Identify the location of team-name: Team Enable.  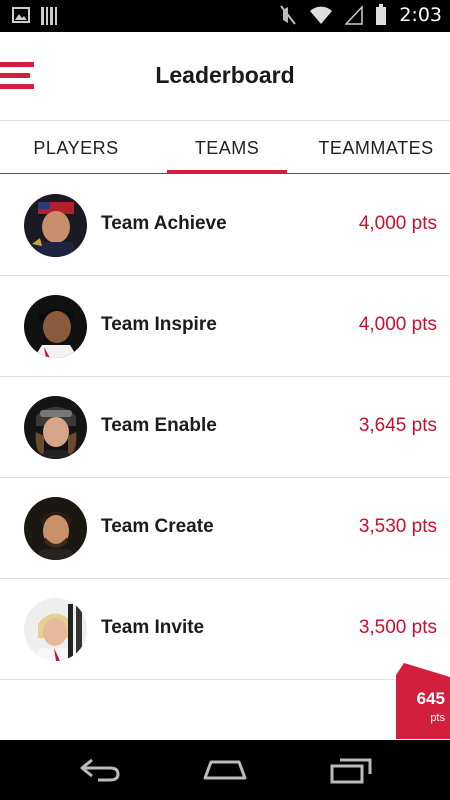
(159, 425).